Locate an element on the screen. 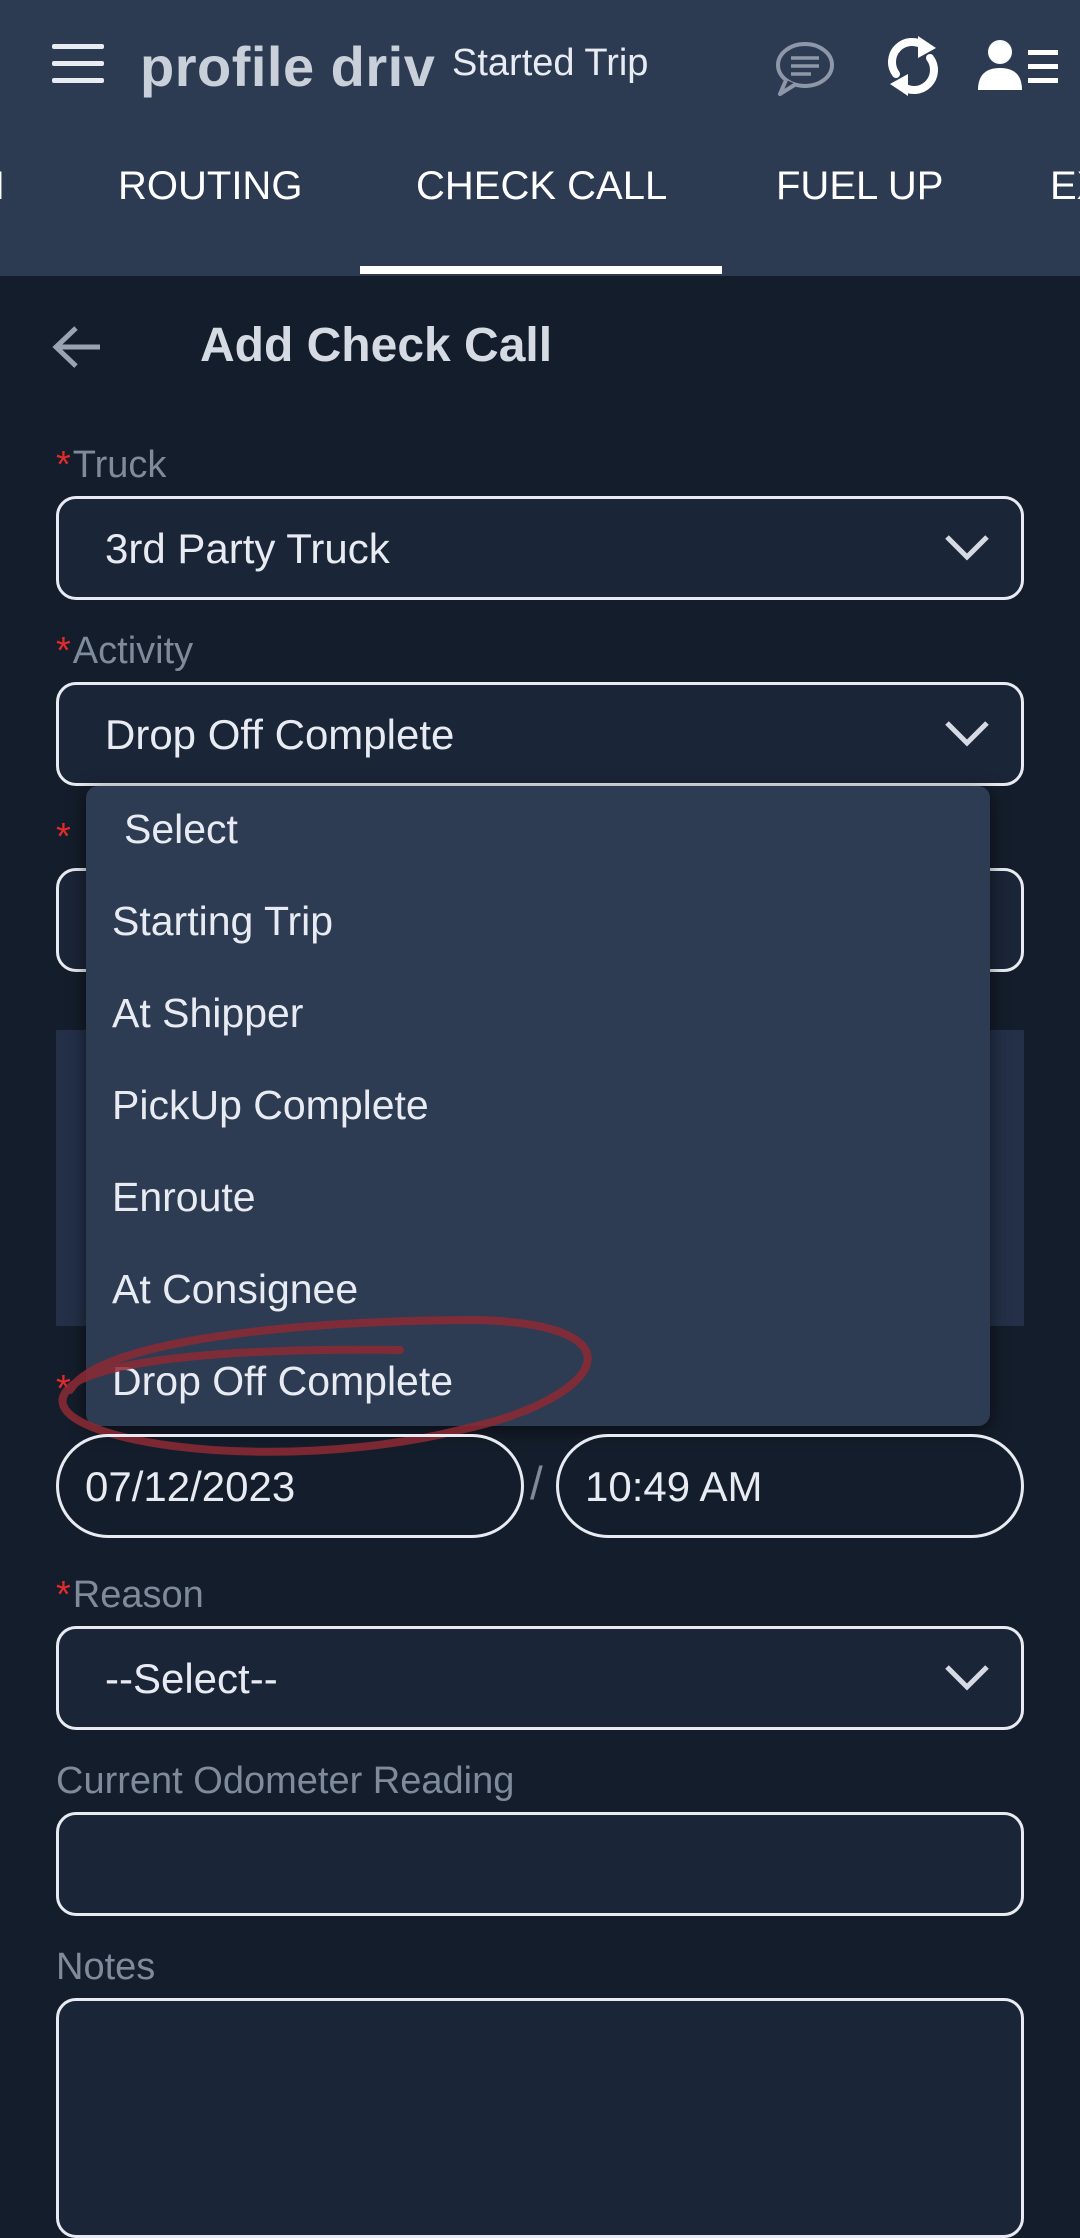 The width and height of the screenshot is (1080, 2238). option-at-shipper: At Shipper is located at coordinates (207, 1013).